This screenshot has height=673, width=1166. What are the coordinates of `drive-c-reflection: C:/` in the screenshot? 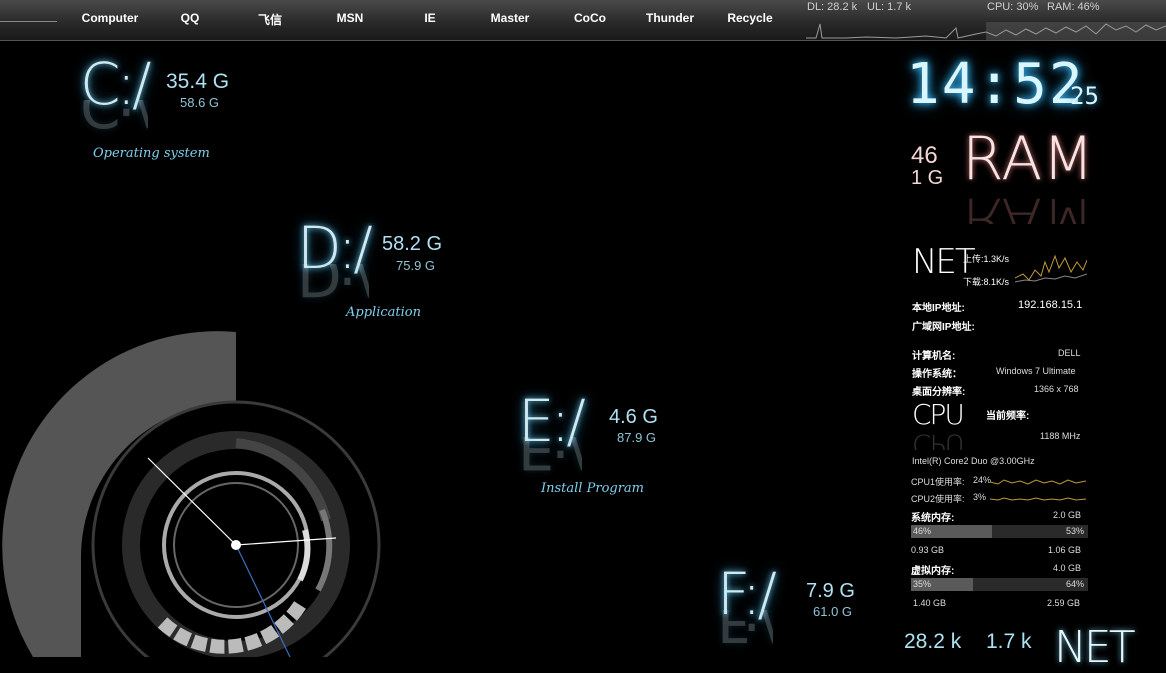 It's located at (114, 120).